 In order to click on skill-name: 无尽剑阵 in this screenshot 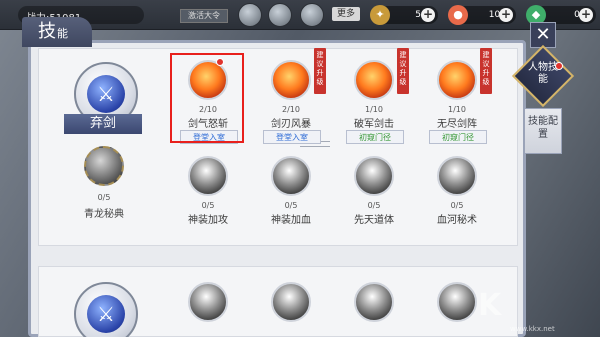, I will do `click(457, 124)`.